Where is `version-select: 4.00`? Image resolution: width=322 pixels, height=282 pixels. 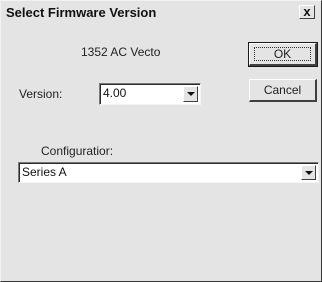 version-select: 4.00 is located at coordinates (150, 94).